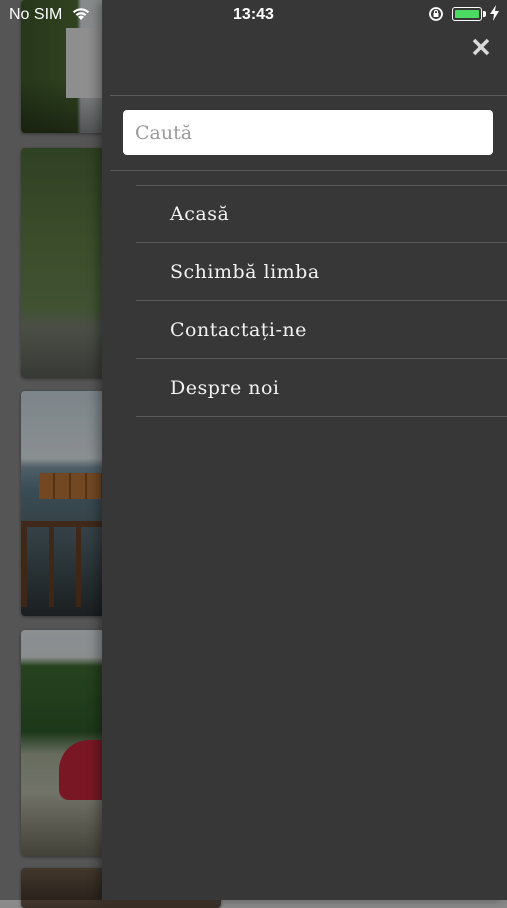  What do you see at coordinates (321, 272) in the screenshot?
I see `menu-item-change-language: Schimbă limba` at bounding box center [321, 272].